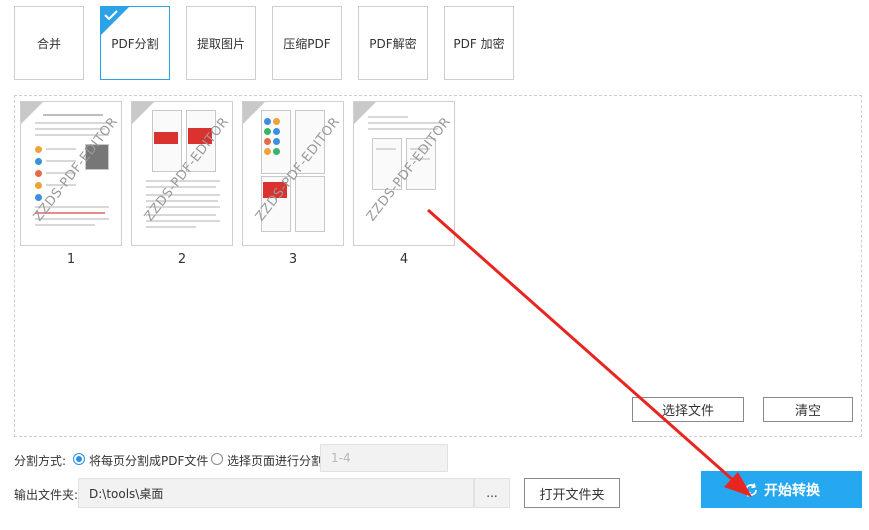 This screenshot has width=869, height=530. I want to click on page-thumbnail-3: ZZDS-PDF-EDITOR 3, so click(293, 184).